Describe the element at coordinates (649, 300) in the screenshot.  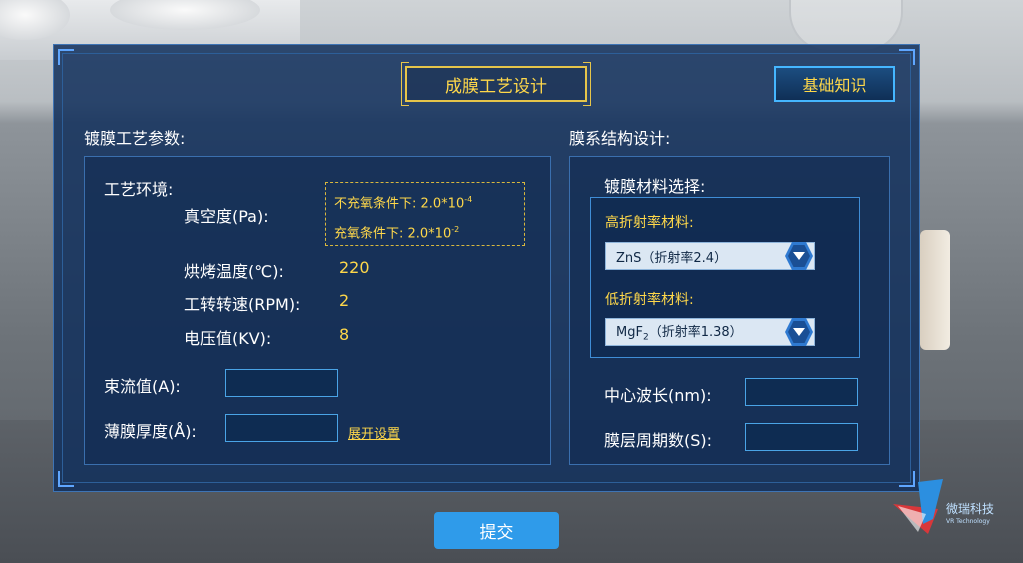
I see `low-index-label: 低折射率材料:` at that location.